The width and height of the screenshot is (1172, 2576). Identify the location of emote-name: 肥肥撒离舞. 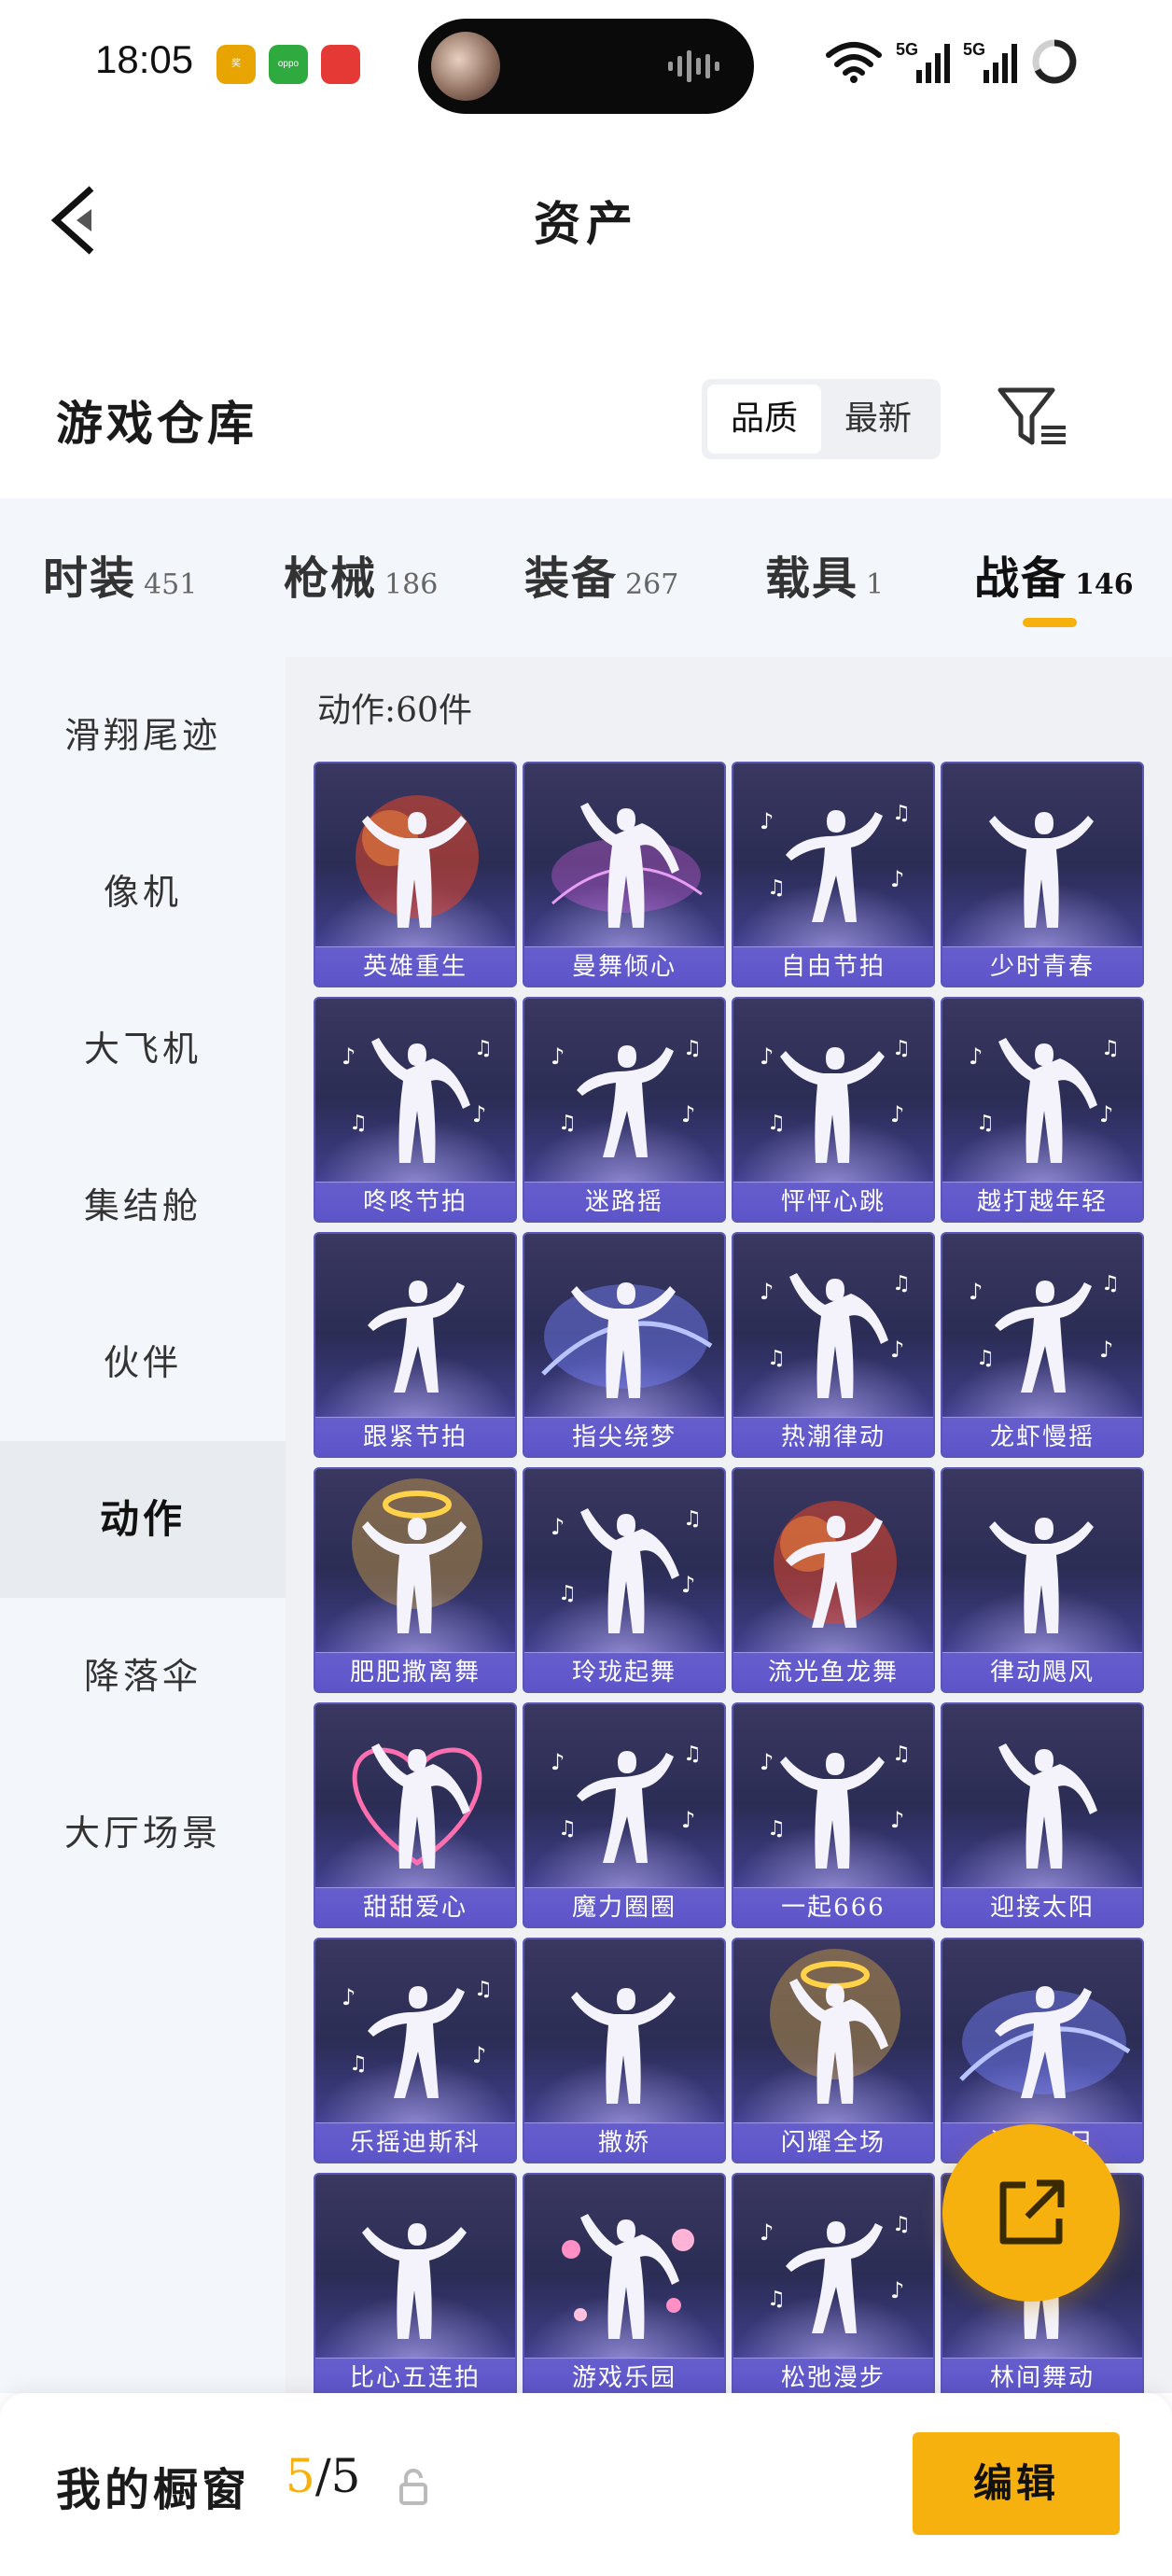
(415, 1671).